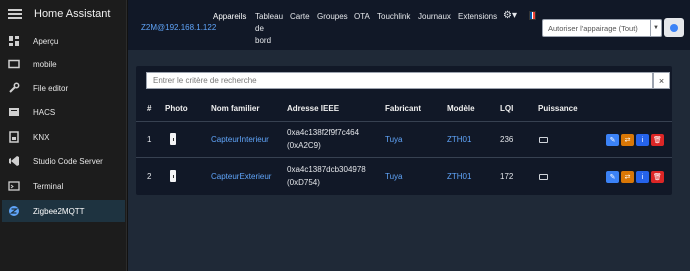 Image resolution: width=690 pixels, height=271 pixels. Describe the element at coordinates (46, 41) in the screenshot. I see `sidebar-item-label: Aperçu` at that location.